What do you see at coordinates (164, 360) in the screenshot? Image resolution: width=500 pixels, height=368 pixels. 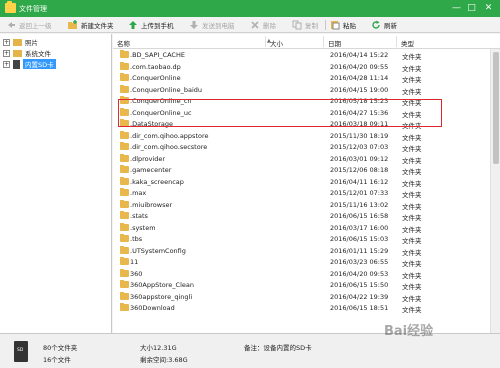 I see `free-space: 剩余空间:3.68G` at bounding box center [164, 360].